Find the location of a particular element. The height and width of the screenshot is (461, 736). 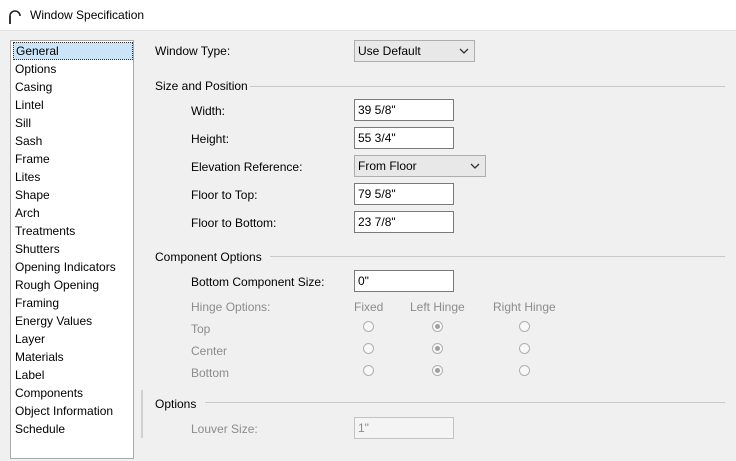

floor-to-top-field: 79 5/8" is located at coordinates (404, 194).